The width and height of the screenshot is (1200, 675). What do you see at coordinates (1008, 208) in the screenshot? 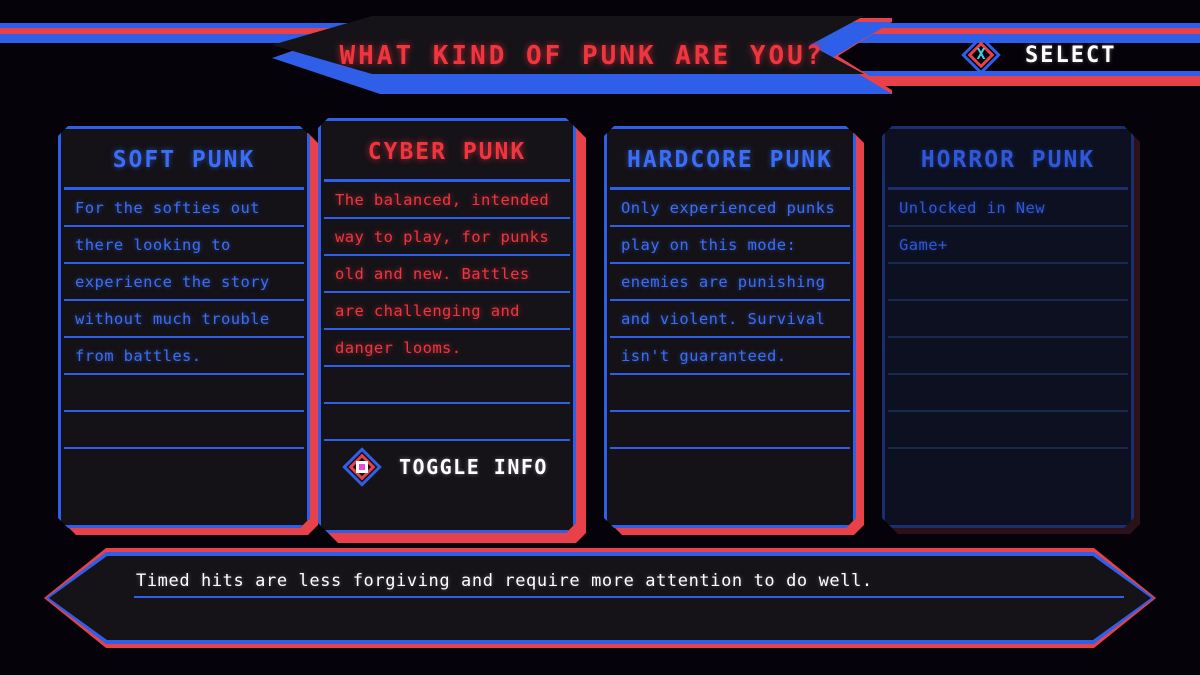
I see `description-line: Unlocked in New` at bounding box center [1008, 208].